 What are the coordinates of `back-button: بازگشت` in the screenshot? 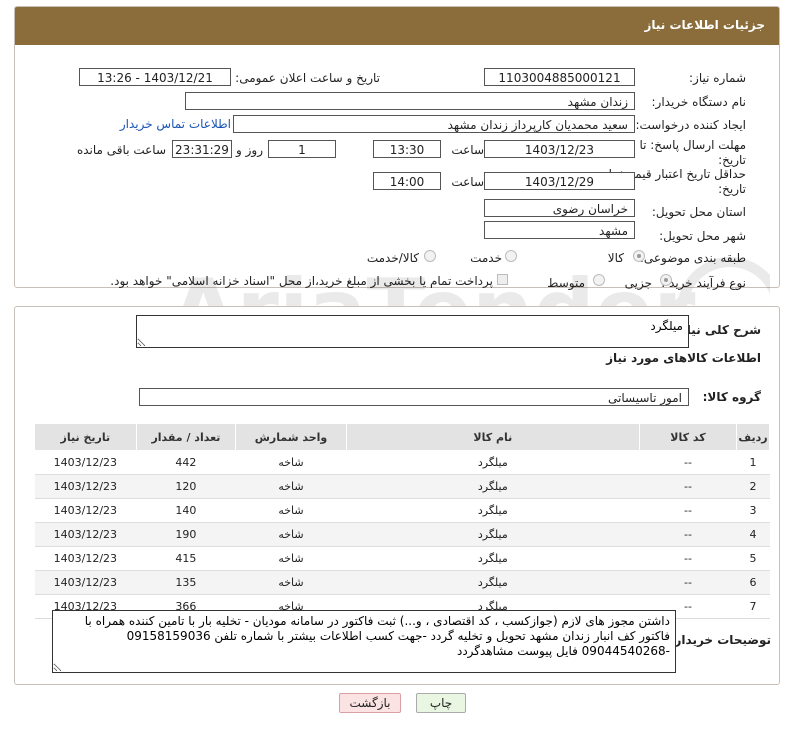 It's located at (370, 703).